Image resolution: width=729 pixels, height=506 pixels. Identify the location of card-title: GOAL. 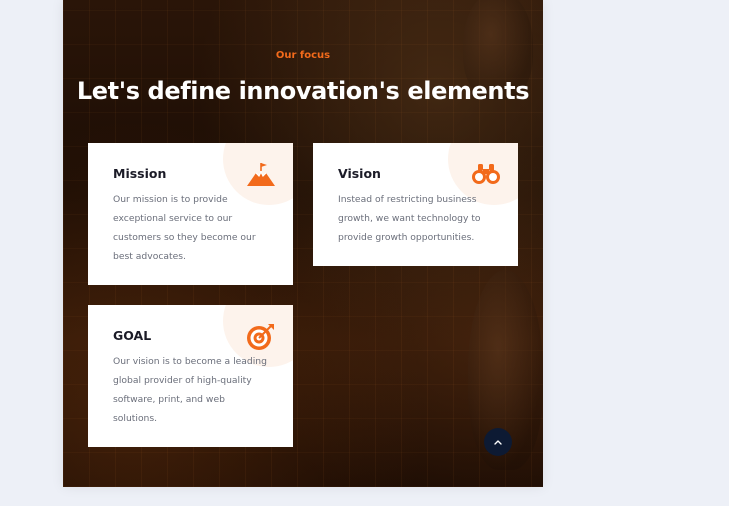
(132, 335).